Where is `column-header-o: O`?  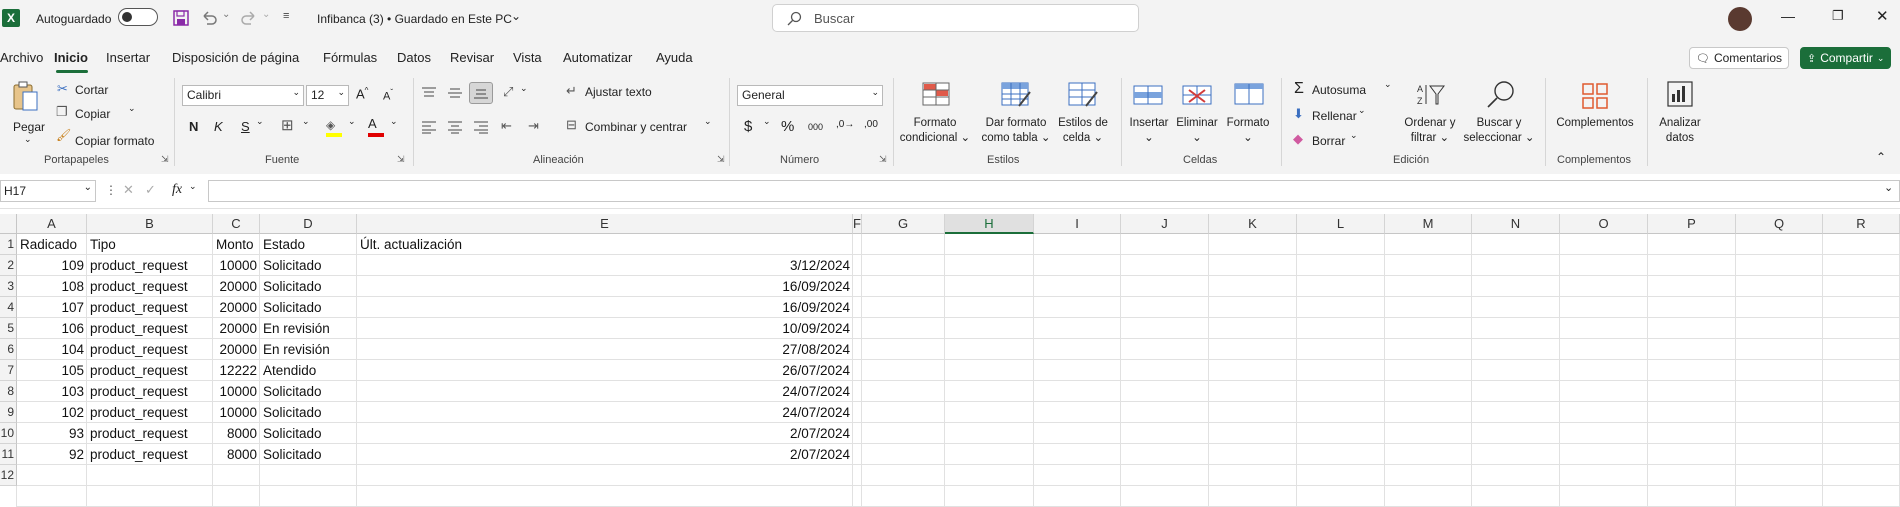
column-header-o: O is located at coordinates (1604, 224).